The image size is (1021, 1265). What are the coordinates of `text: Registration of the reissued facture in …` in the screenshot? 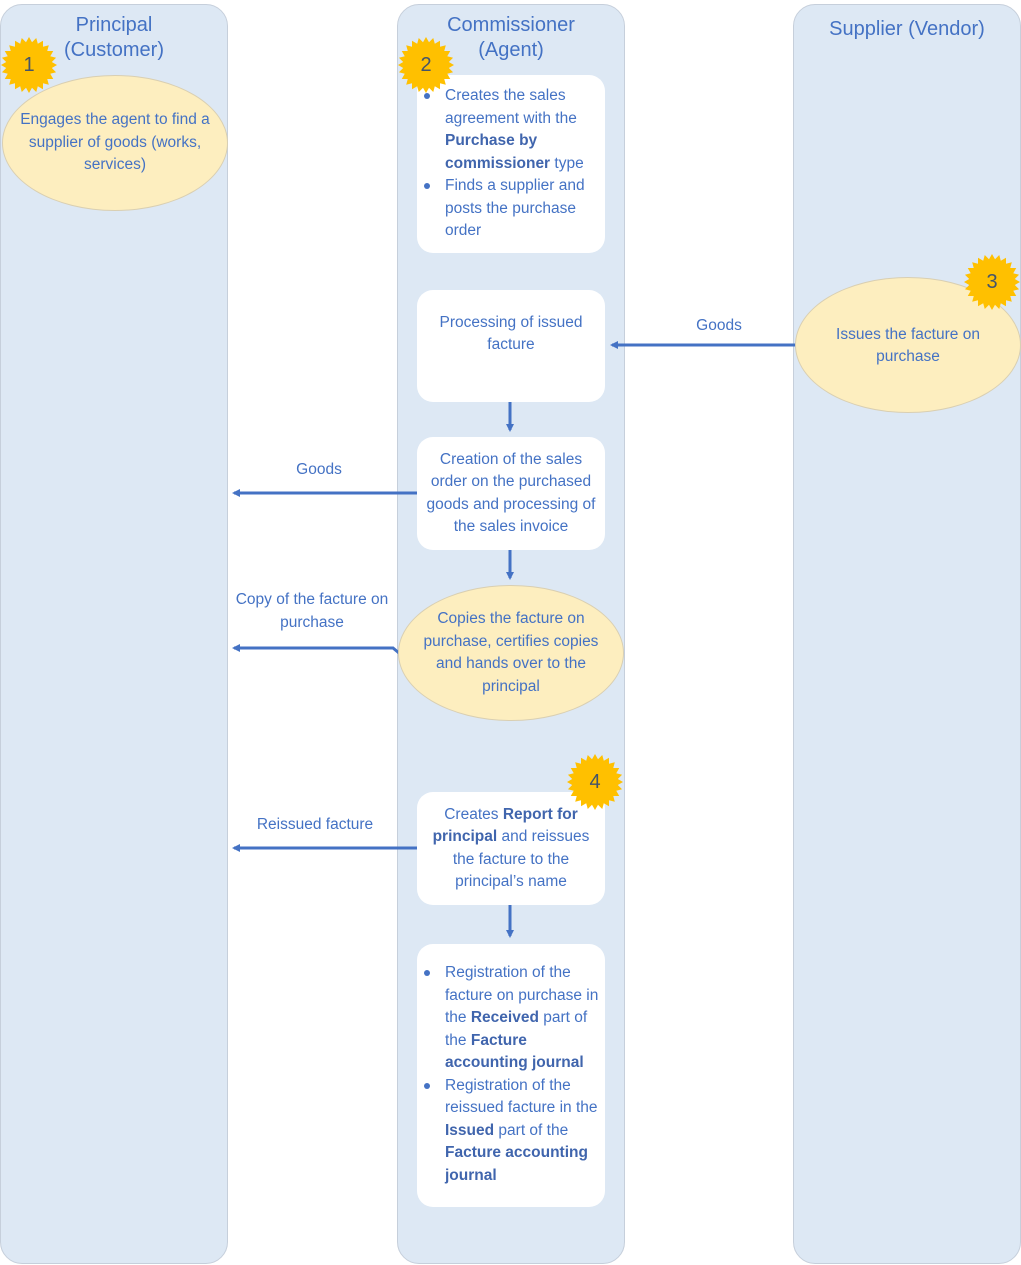 It's located at (521, 1096).